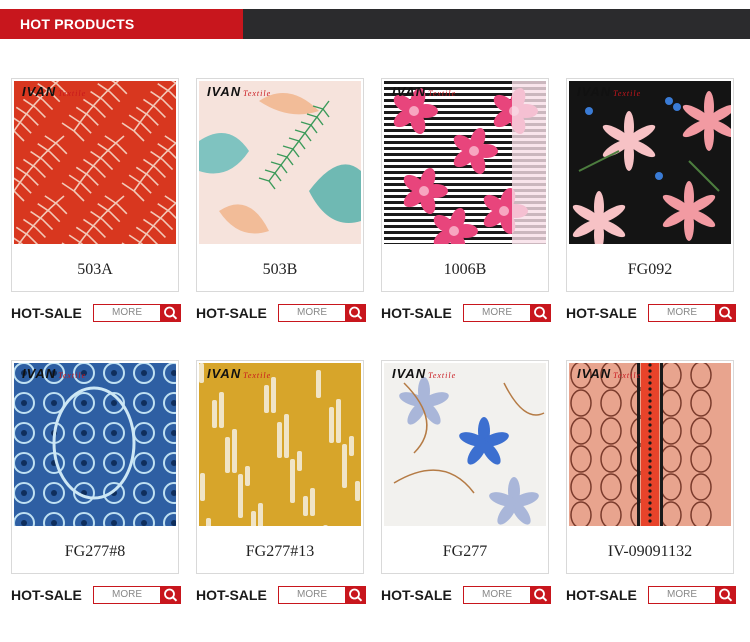 The image size is (750, 642). I want to click on product-code: FG277, so click(465, 552).